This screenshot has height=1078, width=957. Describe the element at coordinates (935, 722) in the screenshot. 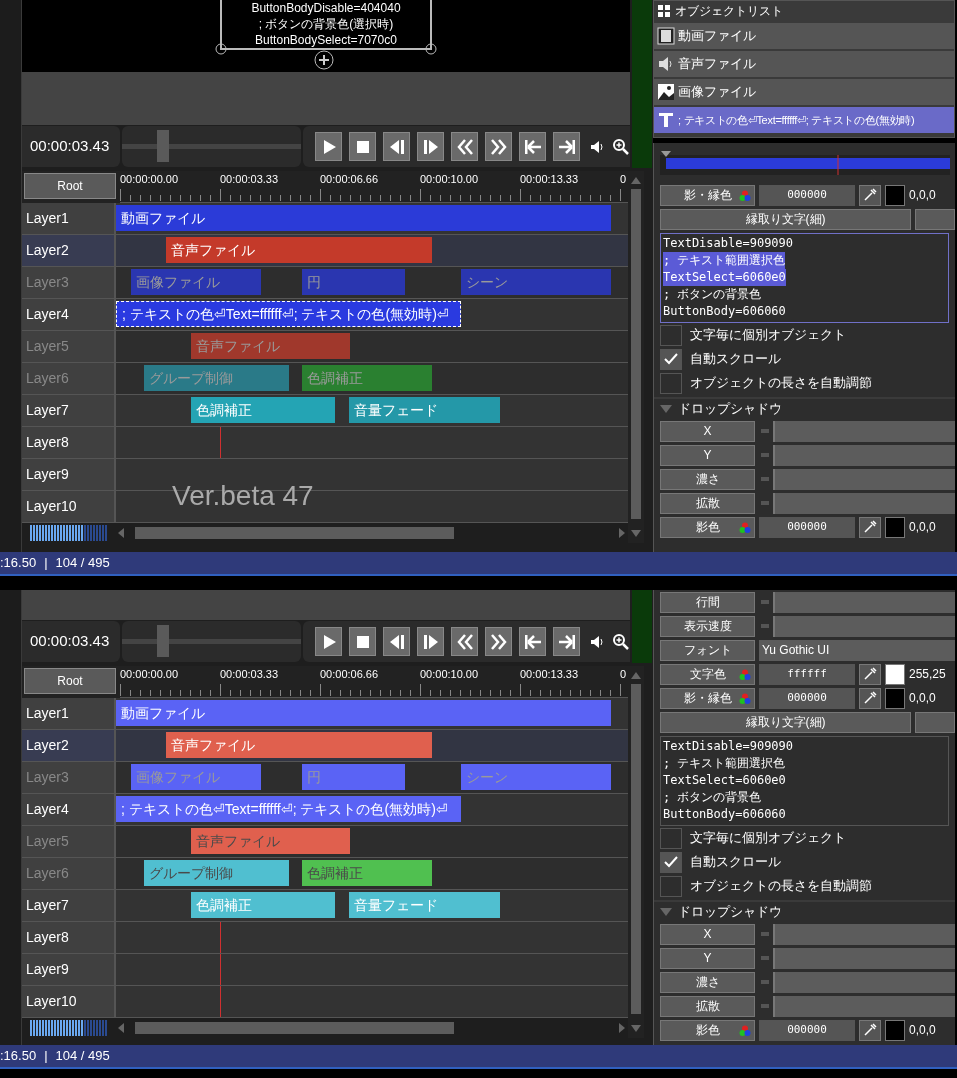

I see `style-button` at that location.